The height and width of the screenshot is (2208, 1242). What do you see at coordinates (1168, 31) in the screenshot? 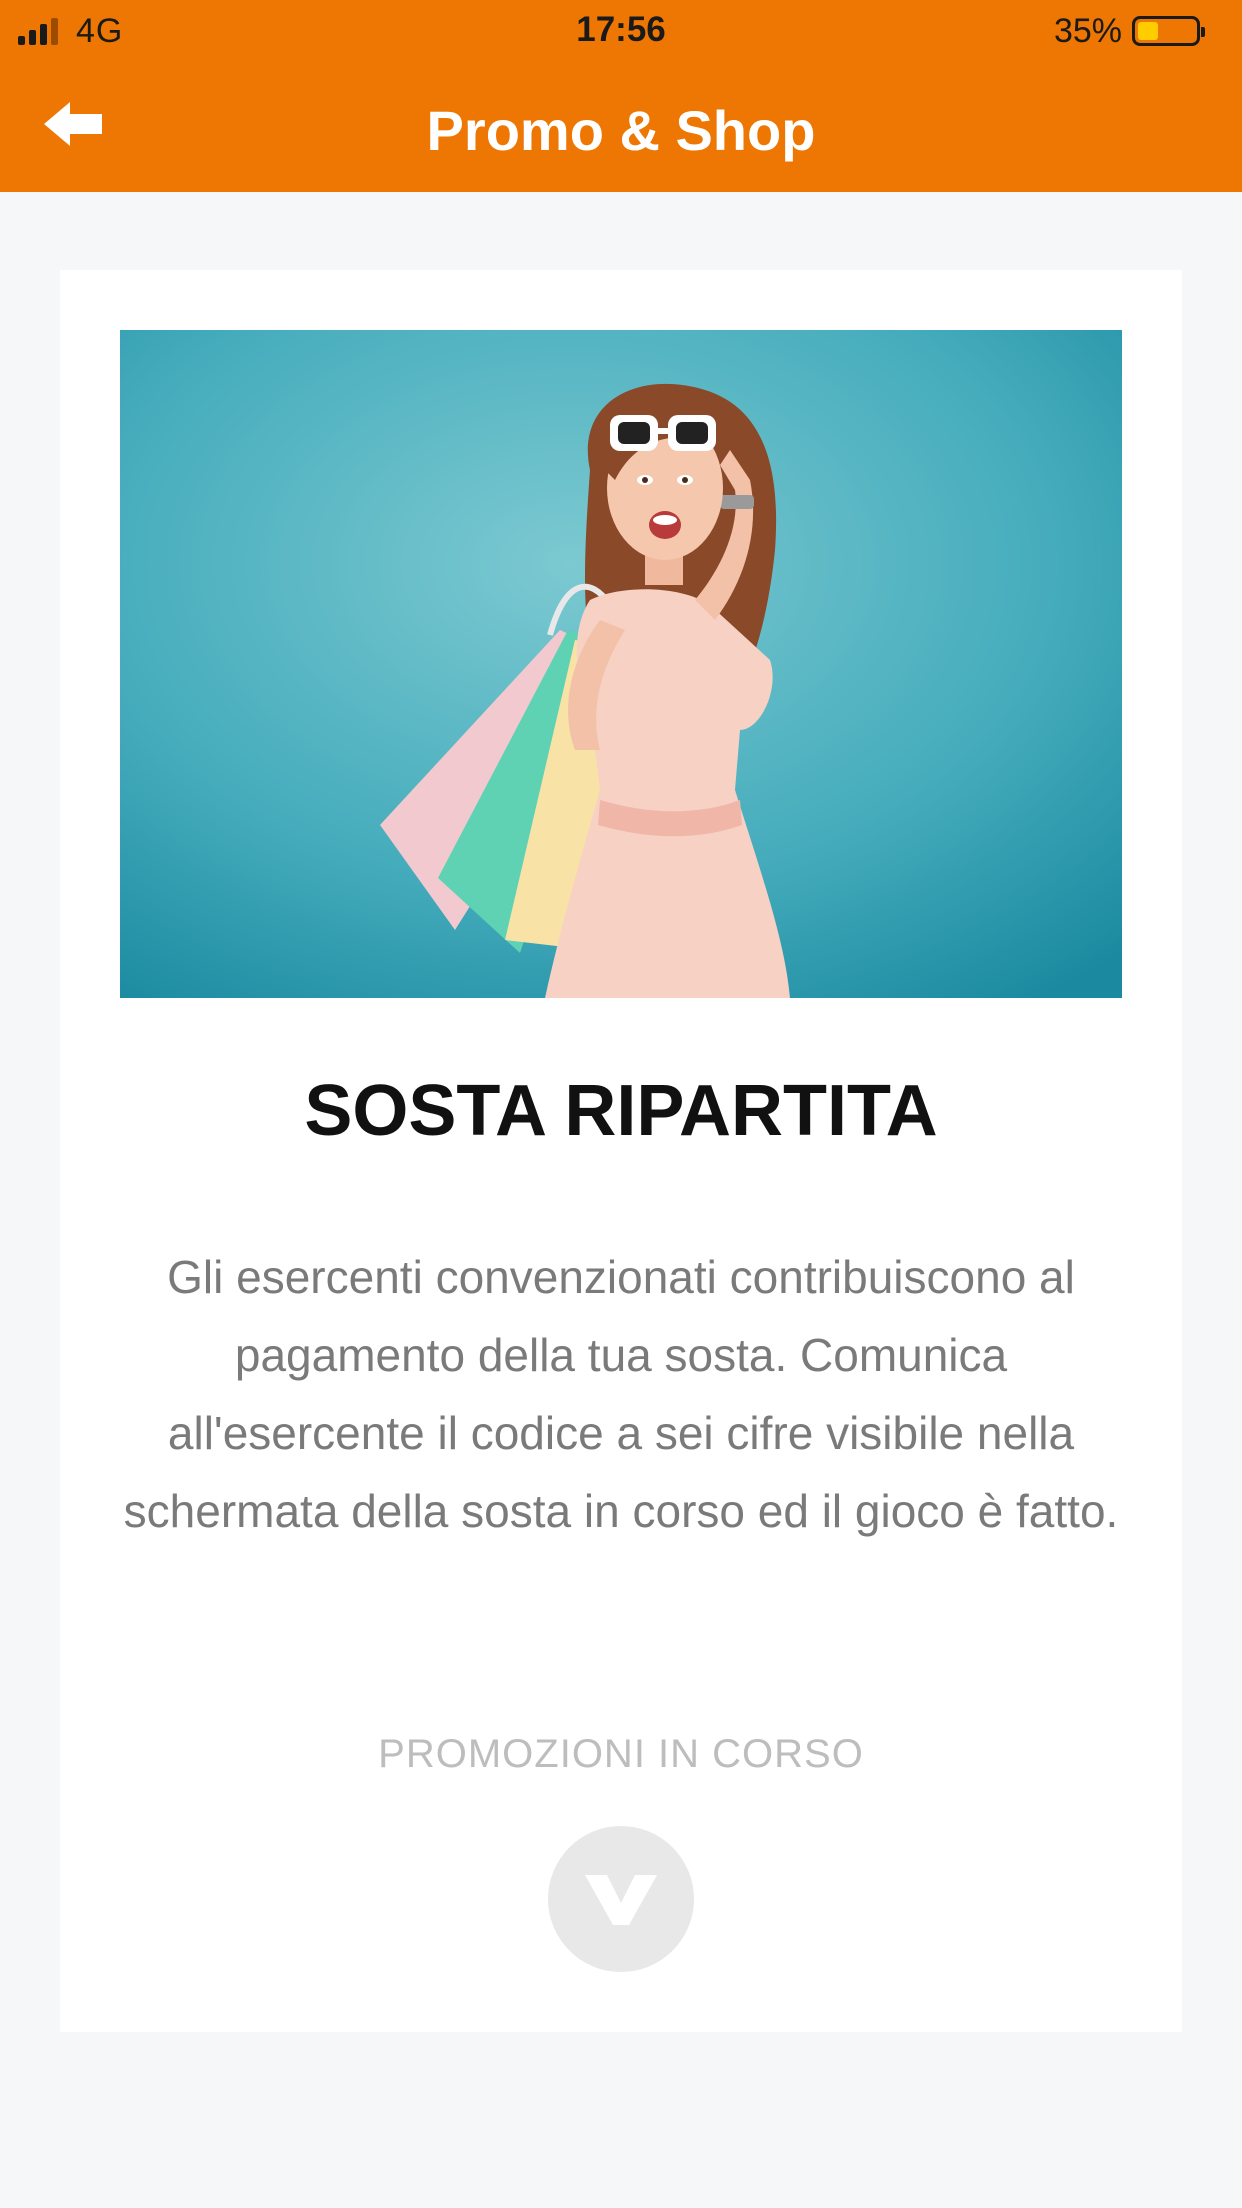
I see `battery-icon` at bounding box center [1168, 31].